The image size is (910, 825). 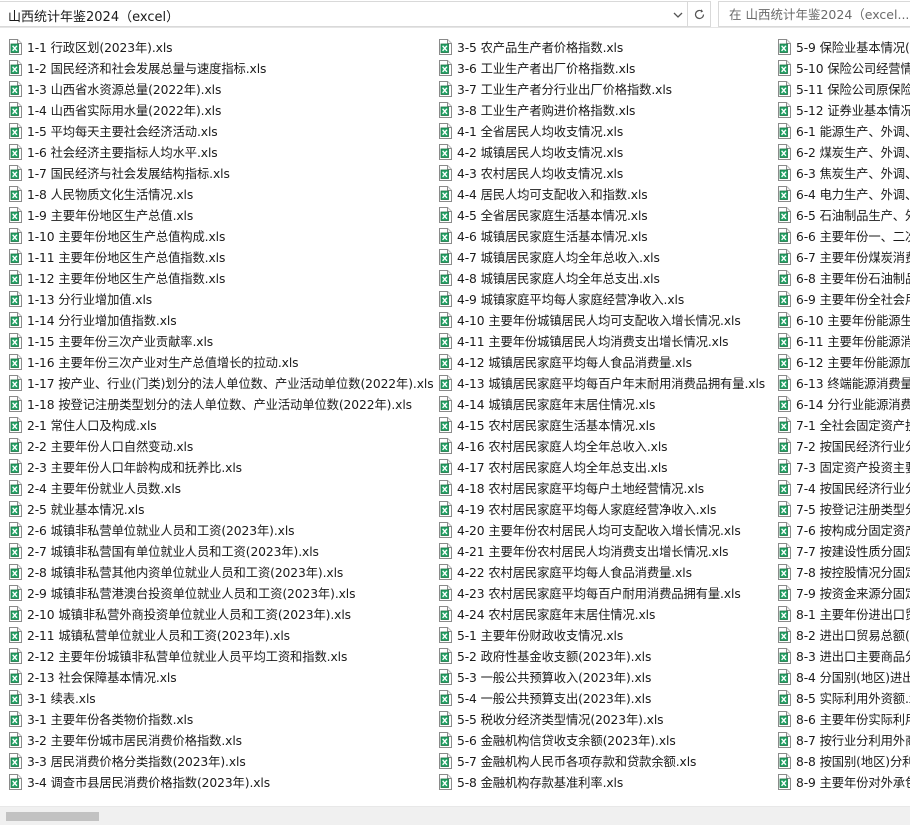 I want to click on file-item: 4-8 城镇居民家庭人均全年总支出.xls, so click(x=549, y=277).